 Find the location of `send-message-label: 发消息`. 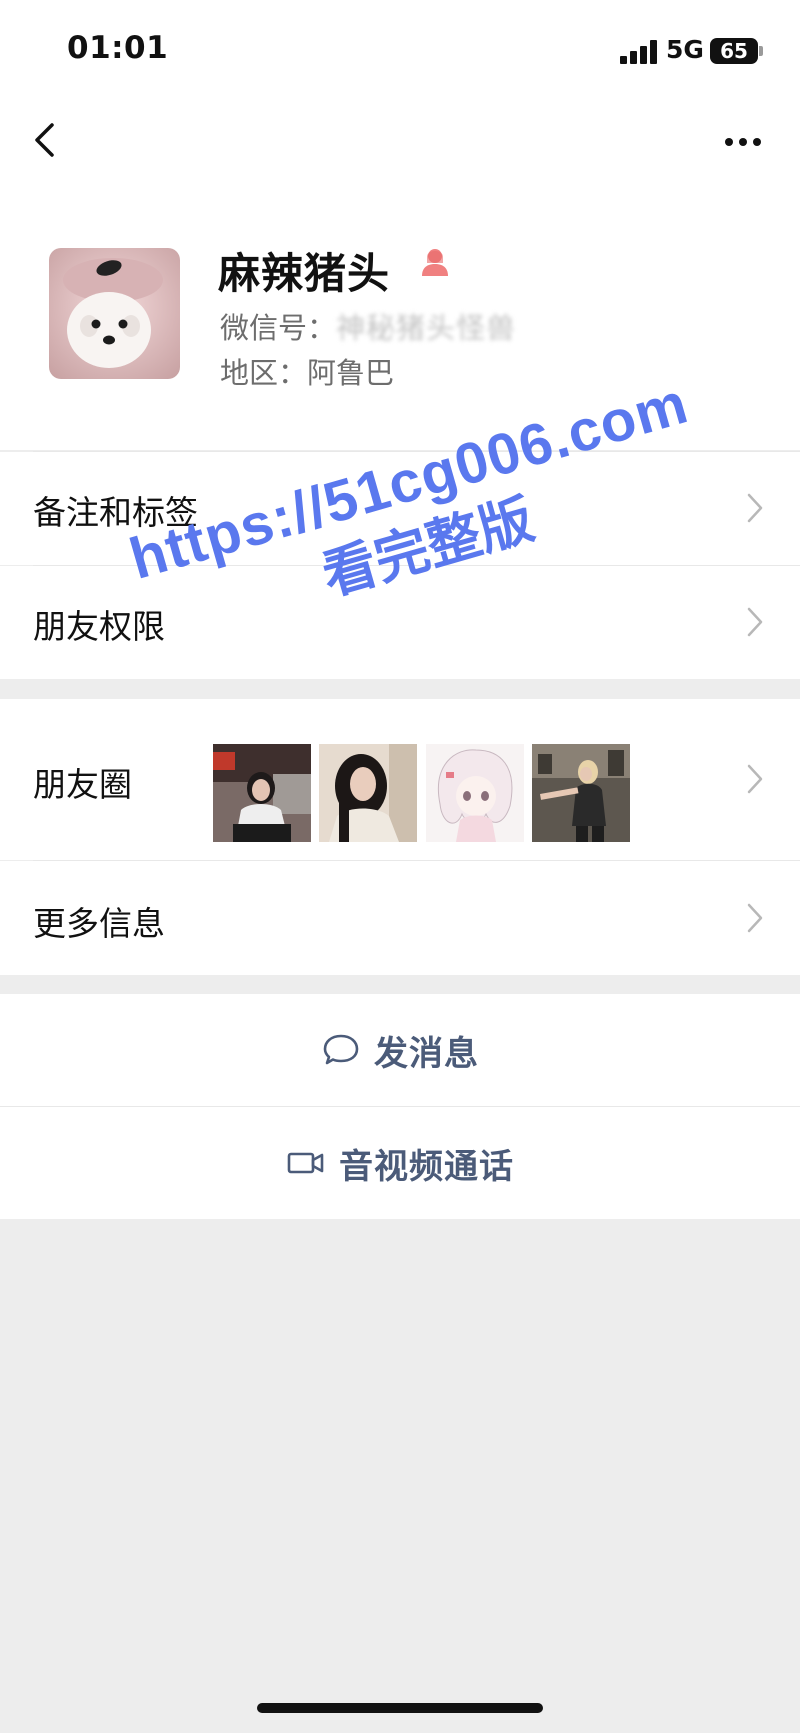

send-message-label: 发消息 is located at coordinates (426, 1053).